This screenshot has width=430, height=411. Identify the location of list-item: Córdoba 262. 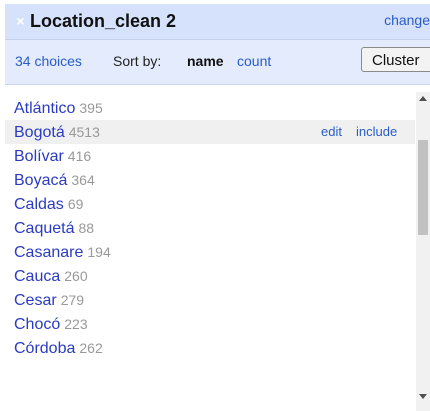
(210, 348).